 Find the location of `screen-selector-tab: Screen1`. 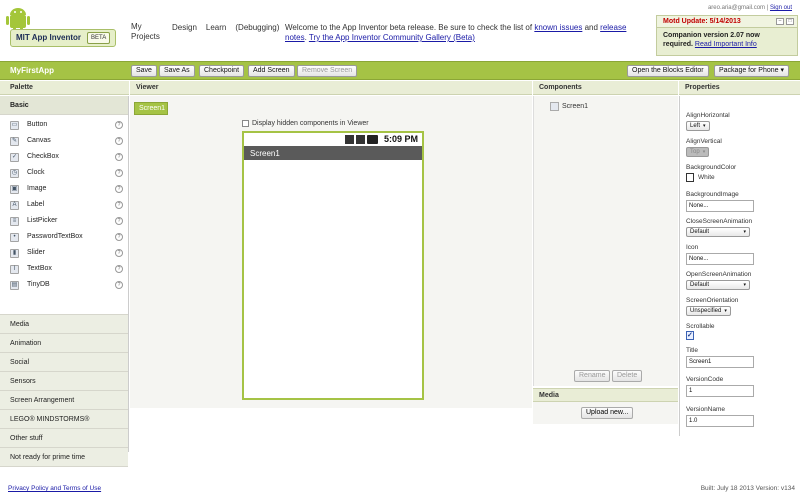

screen-selector-tab: Screen1 is located at coordinates (151, 108).